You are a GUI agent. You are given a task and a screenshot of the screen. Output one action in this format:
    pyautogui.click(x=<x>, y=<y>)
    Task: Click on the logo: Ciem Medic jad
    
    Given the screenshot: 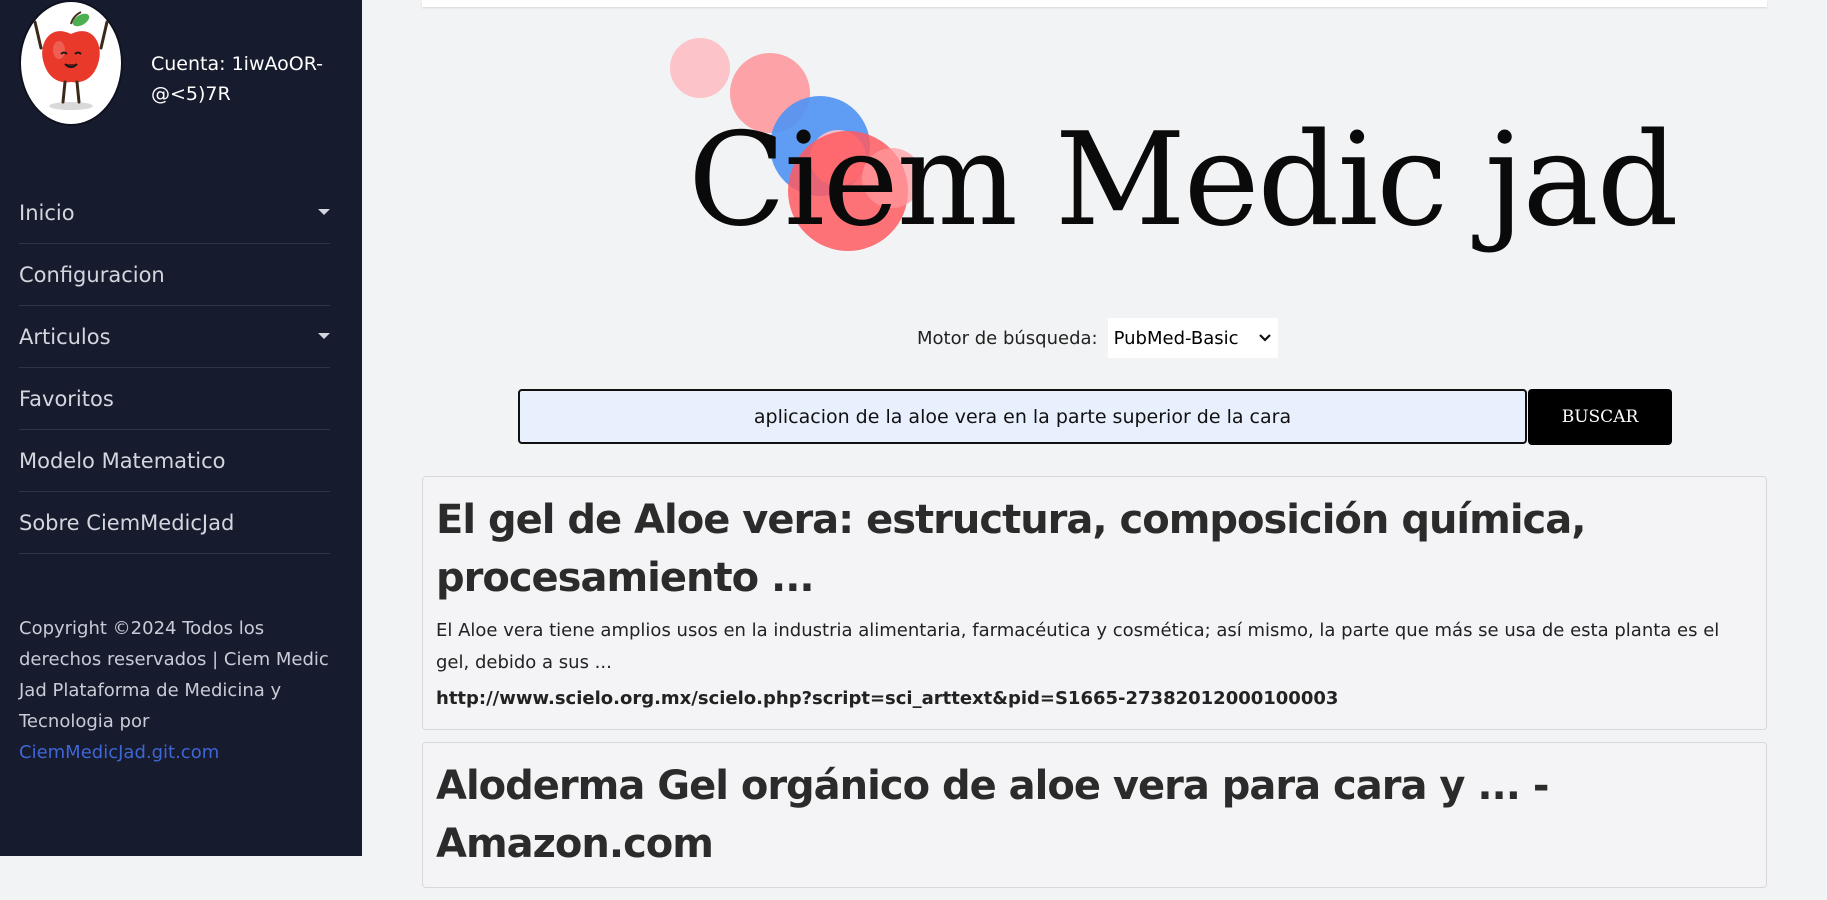 What is the action you would take?
    pyautogui.click(x=1169, y=141)
    